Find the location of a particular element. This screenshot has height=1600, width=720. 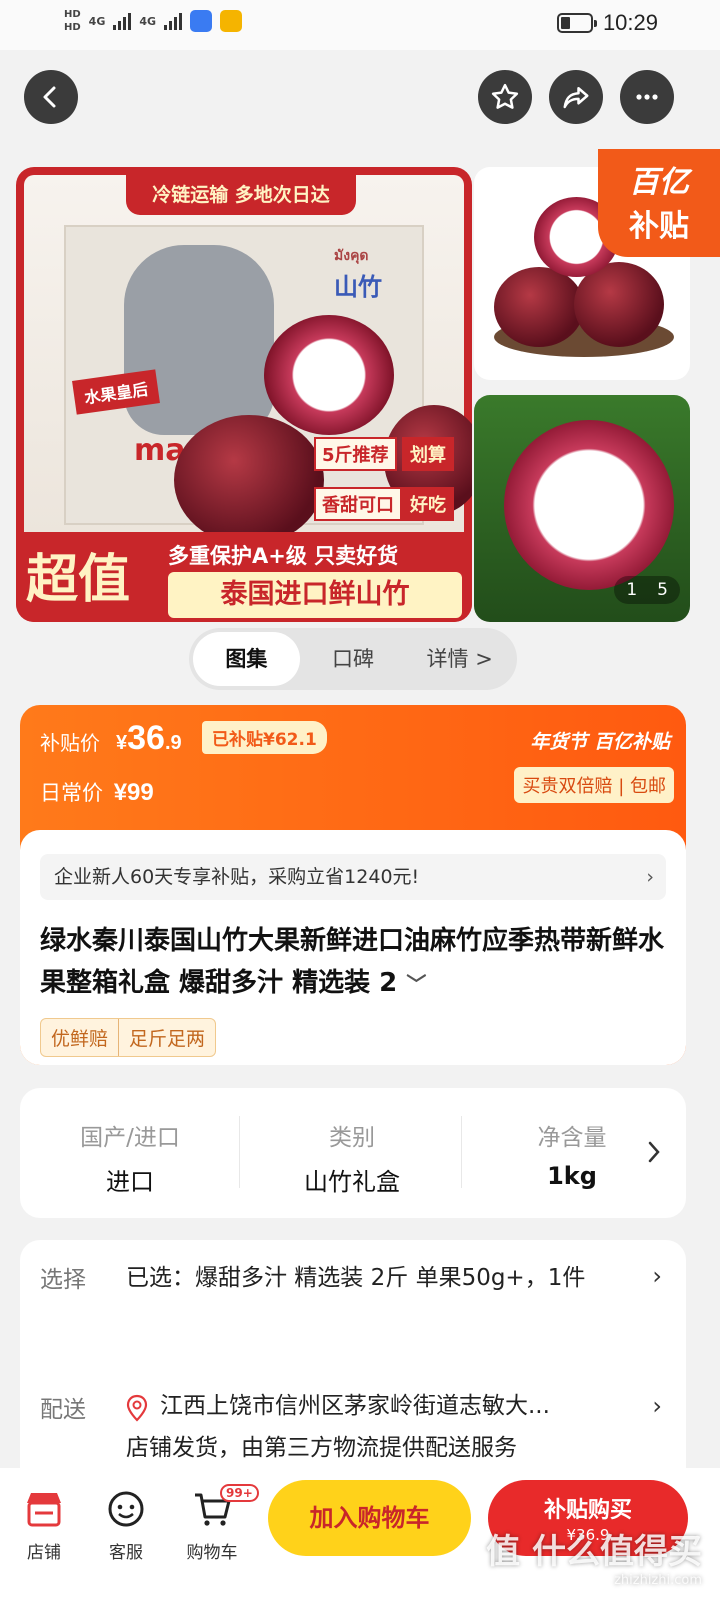

service-tags: 优鲜赔 足斤足两 is located at coordinates (128, 1037).